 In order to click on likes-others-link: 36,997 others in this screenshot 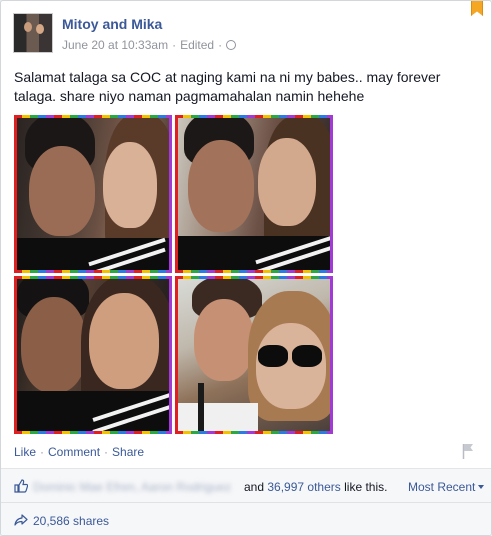, I will do `click(303, 487)`.